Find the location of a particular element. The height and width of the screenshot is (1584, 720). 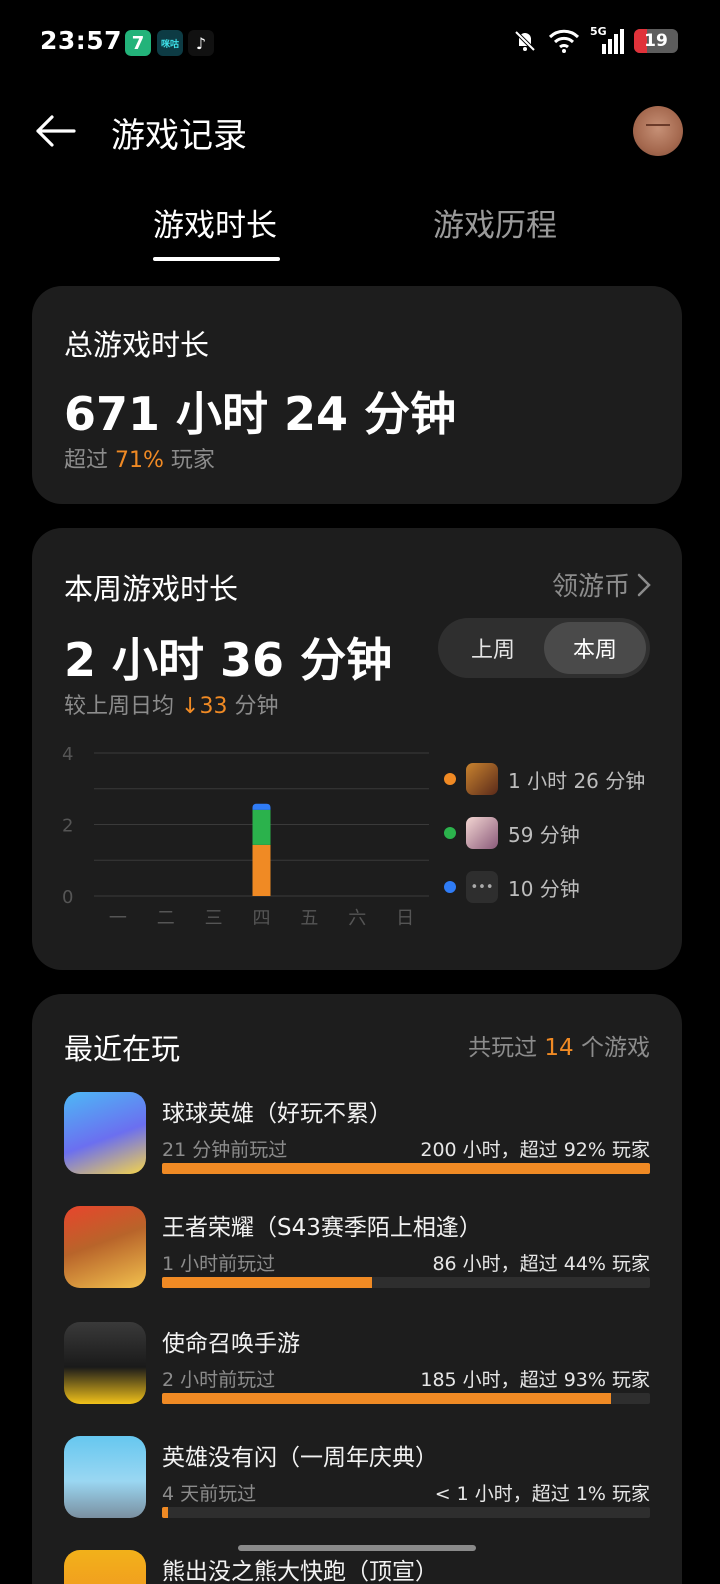

list-item: 使命召唤手游 2 小时前玩过 185 小时，超过 93% 玩家 is located at coordinates (357, 1367).